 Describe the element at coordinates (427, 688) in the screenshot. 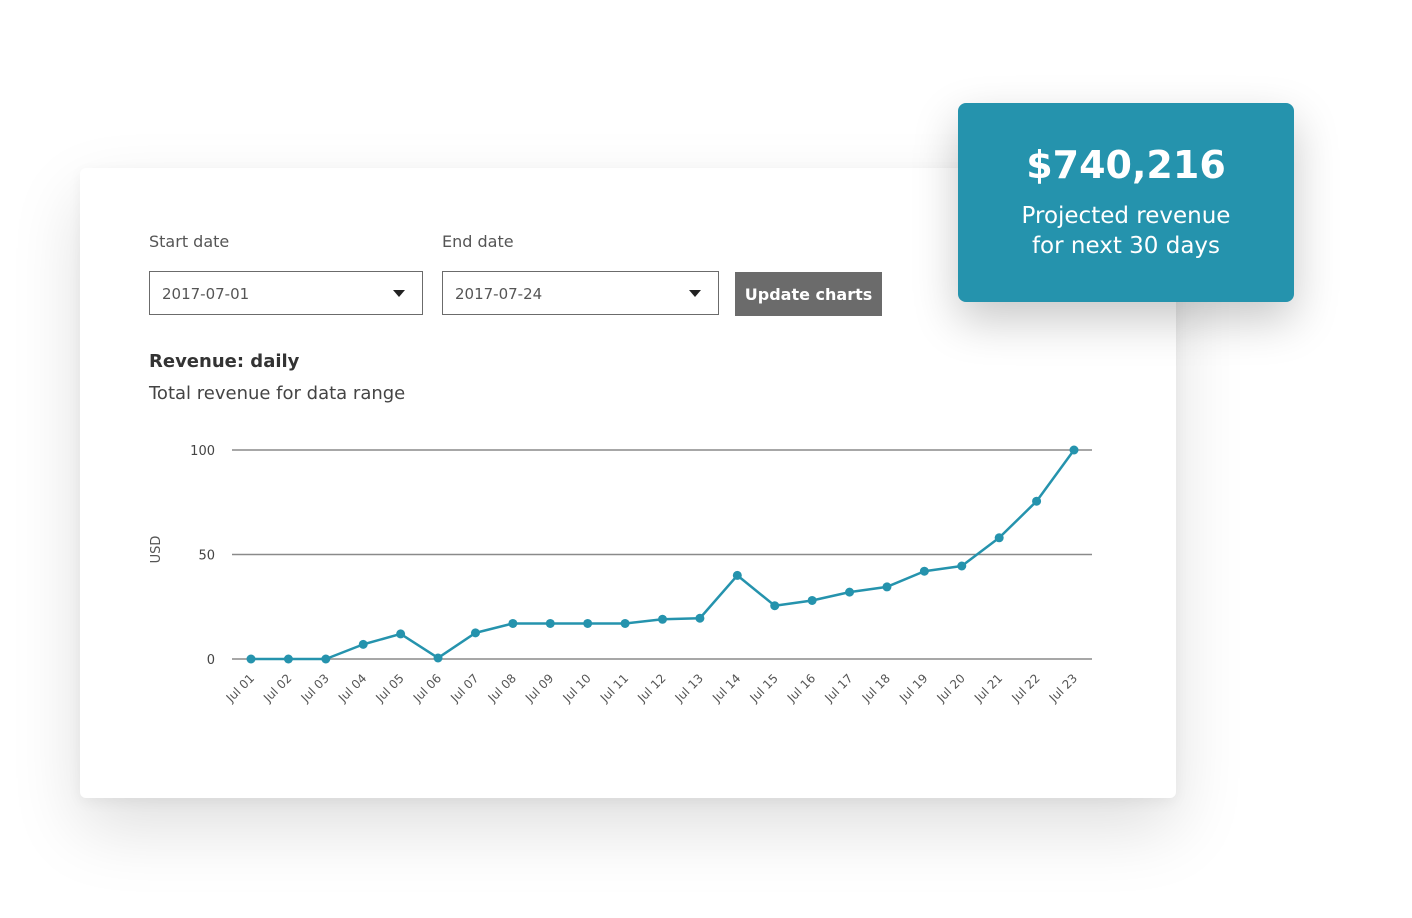

I see `x-tick-label: Jul 06` at that location.